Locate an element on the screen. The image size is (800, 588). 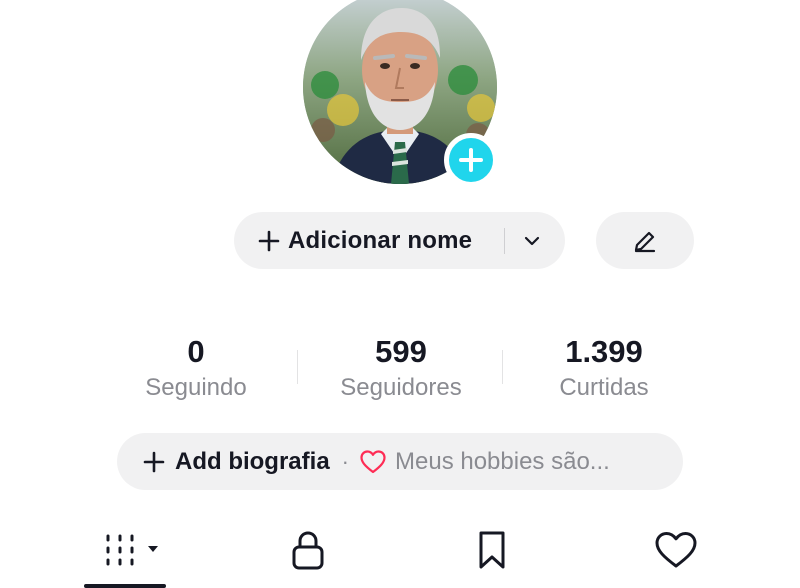
add-bio-label: Add biografia is located at coordinates (252, 461).